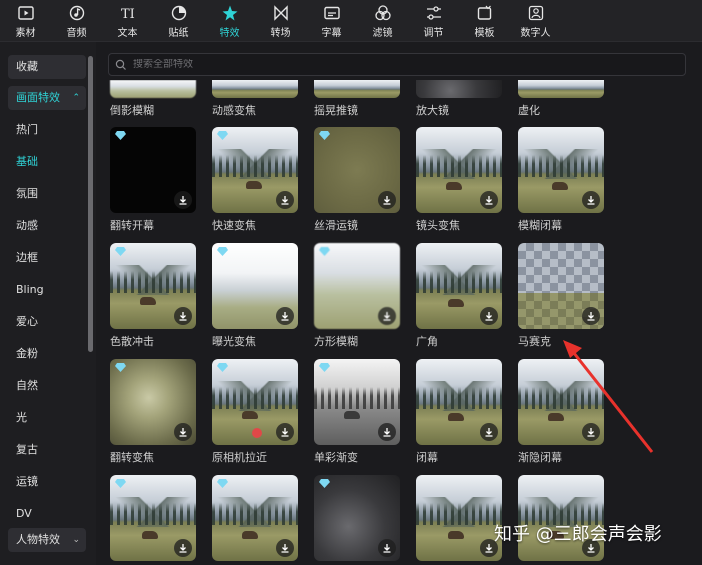  What do you see at coordinates (561, 412) in the screenshot?
I see `effect-card: 渐隐闭幕` at bounding box center [561, 412].